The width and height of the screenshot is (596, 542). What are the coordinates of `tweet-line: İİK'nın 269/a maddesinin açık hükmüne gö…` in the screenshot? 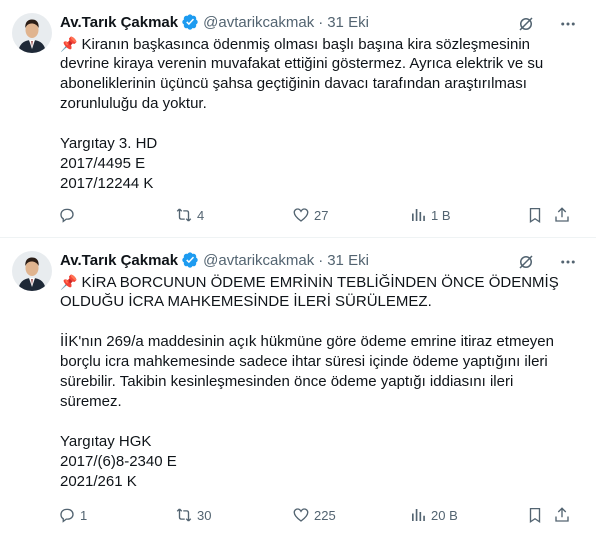 It's located at (307, 341).